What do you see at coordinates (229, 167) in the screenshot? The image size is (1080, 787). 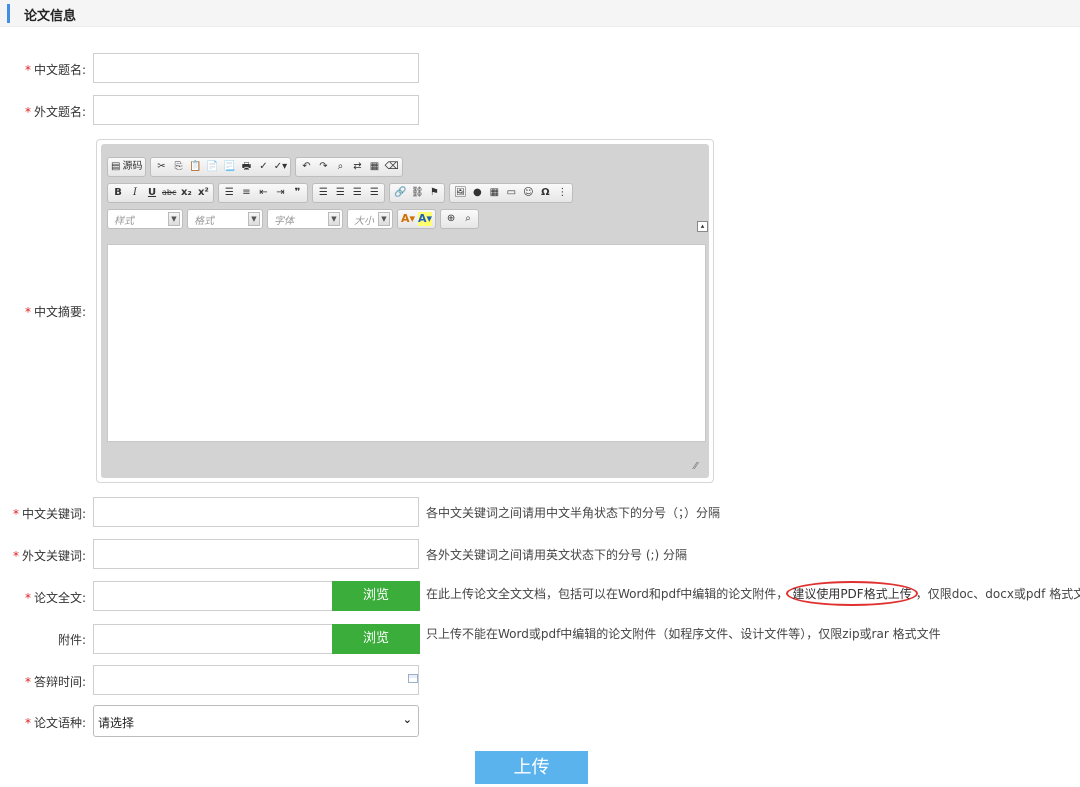 I see `paste-word-icon: 📃` at bounding box center [229, 167].